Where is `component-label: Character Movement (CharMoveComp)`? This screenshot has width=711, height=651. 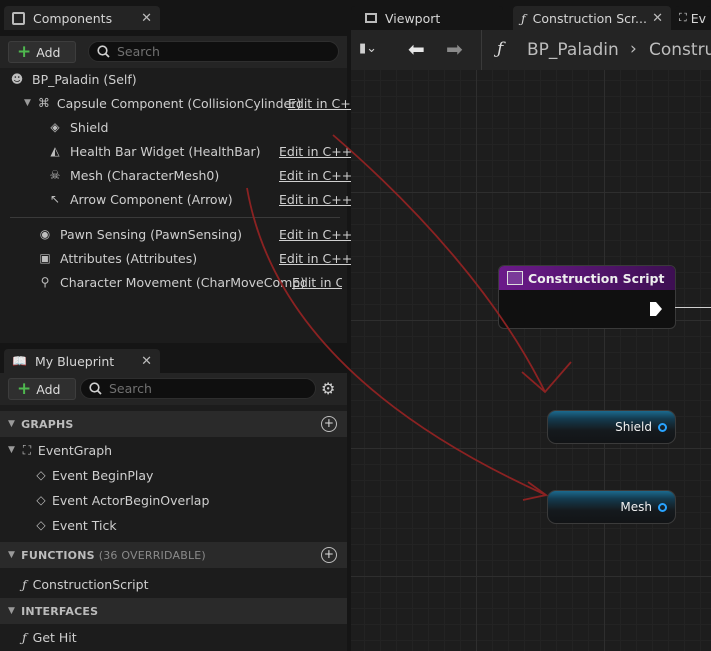 component-label: Character Movement (CharMoveComp) is located at coordinates (183, 282).